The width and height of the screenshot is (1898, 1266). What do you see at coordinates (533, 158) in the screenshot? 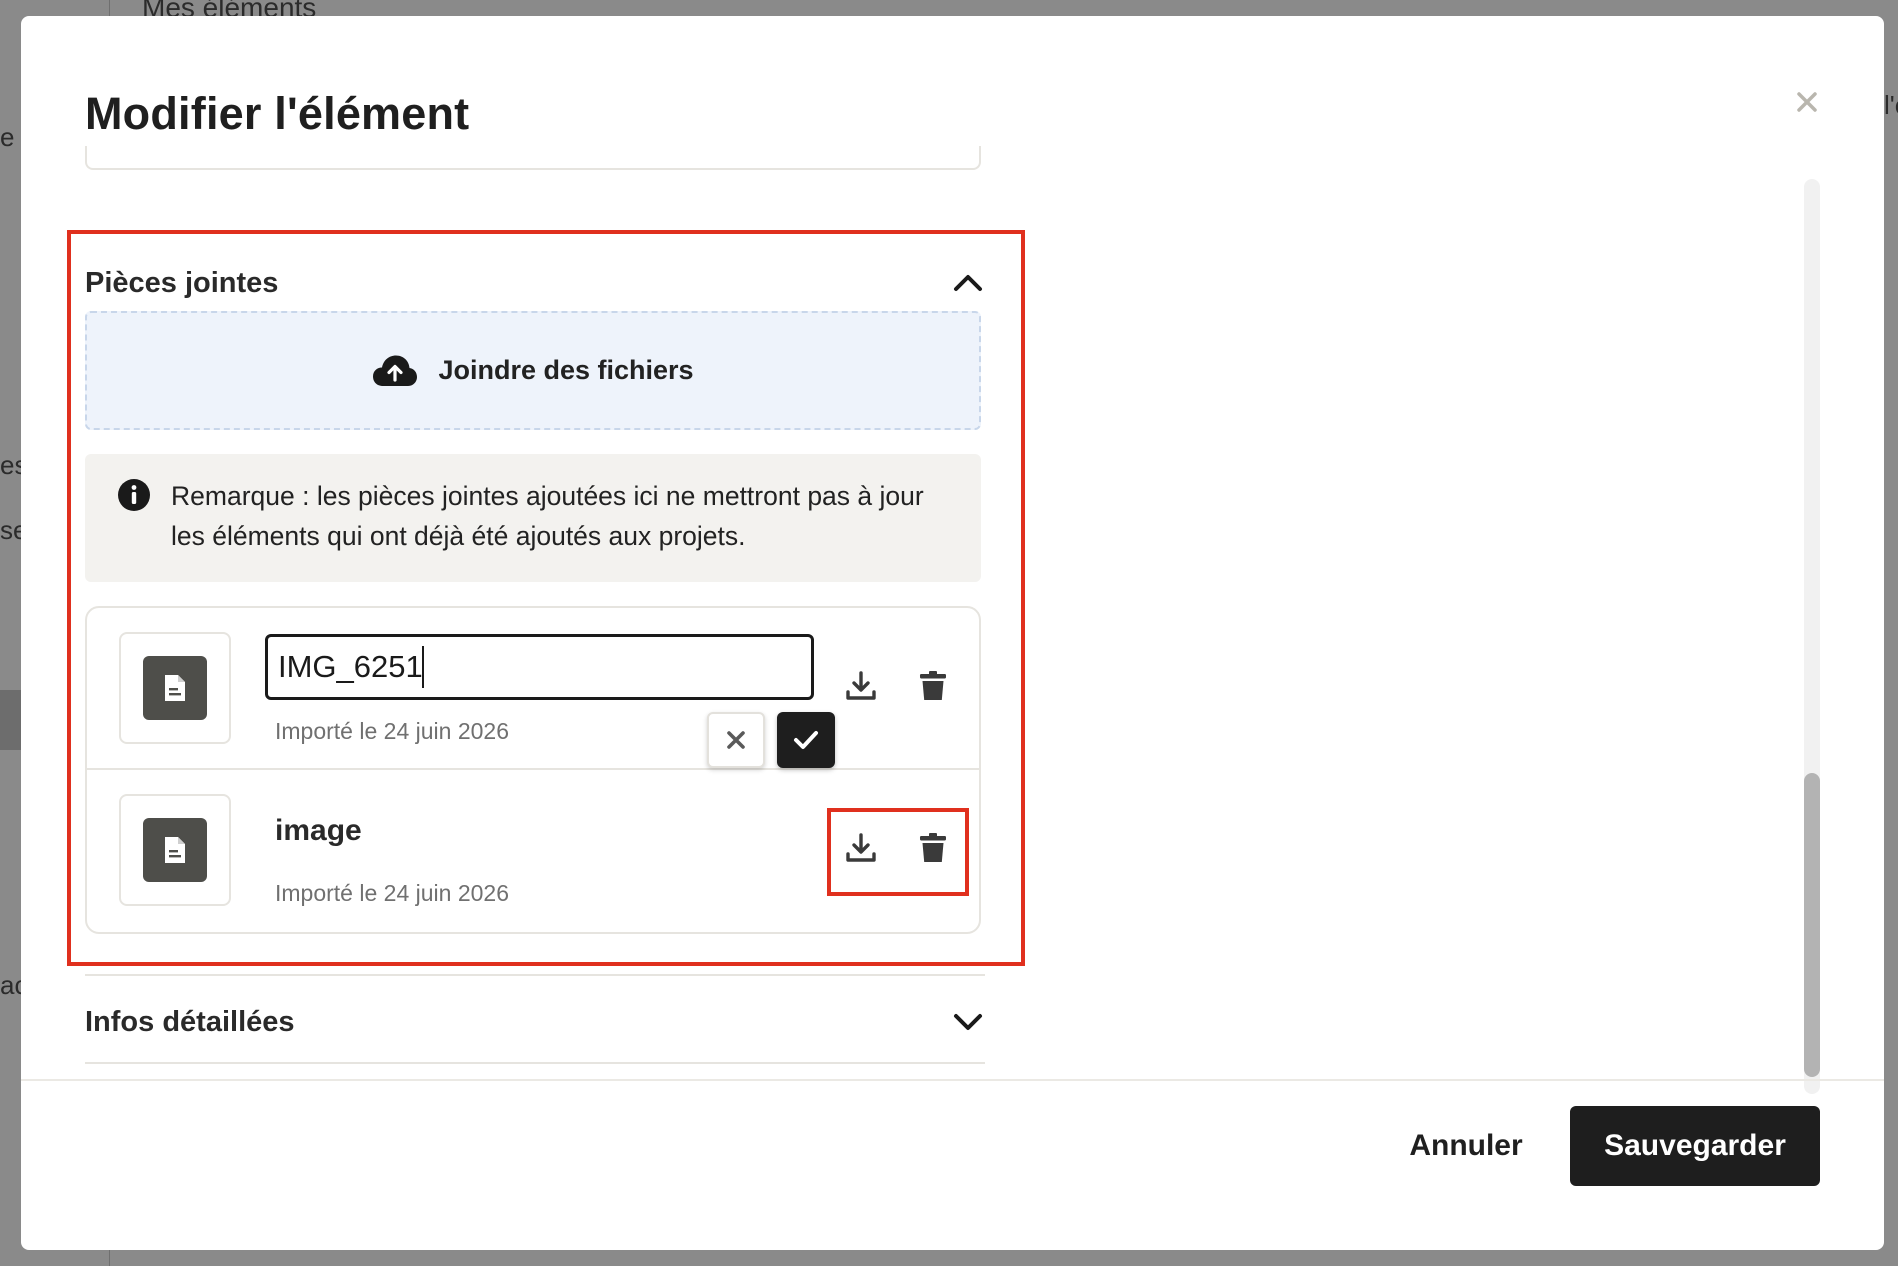
I see `previous-section-bottom` at bounding box center [533, 158].